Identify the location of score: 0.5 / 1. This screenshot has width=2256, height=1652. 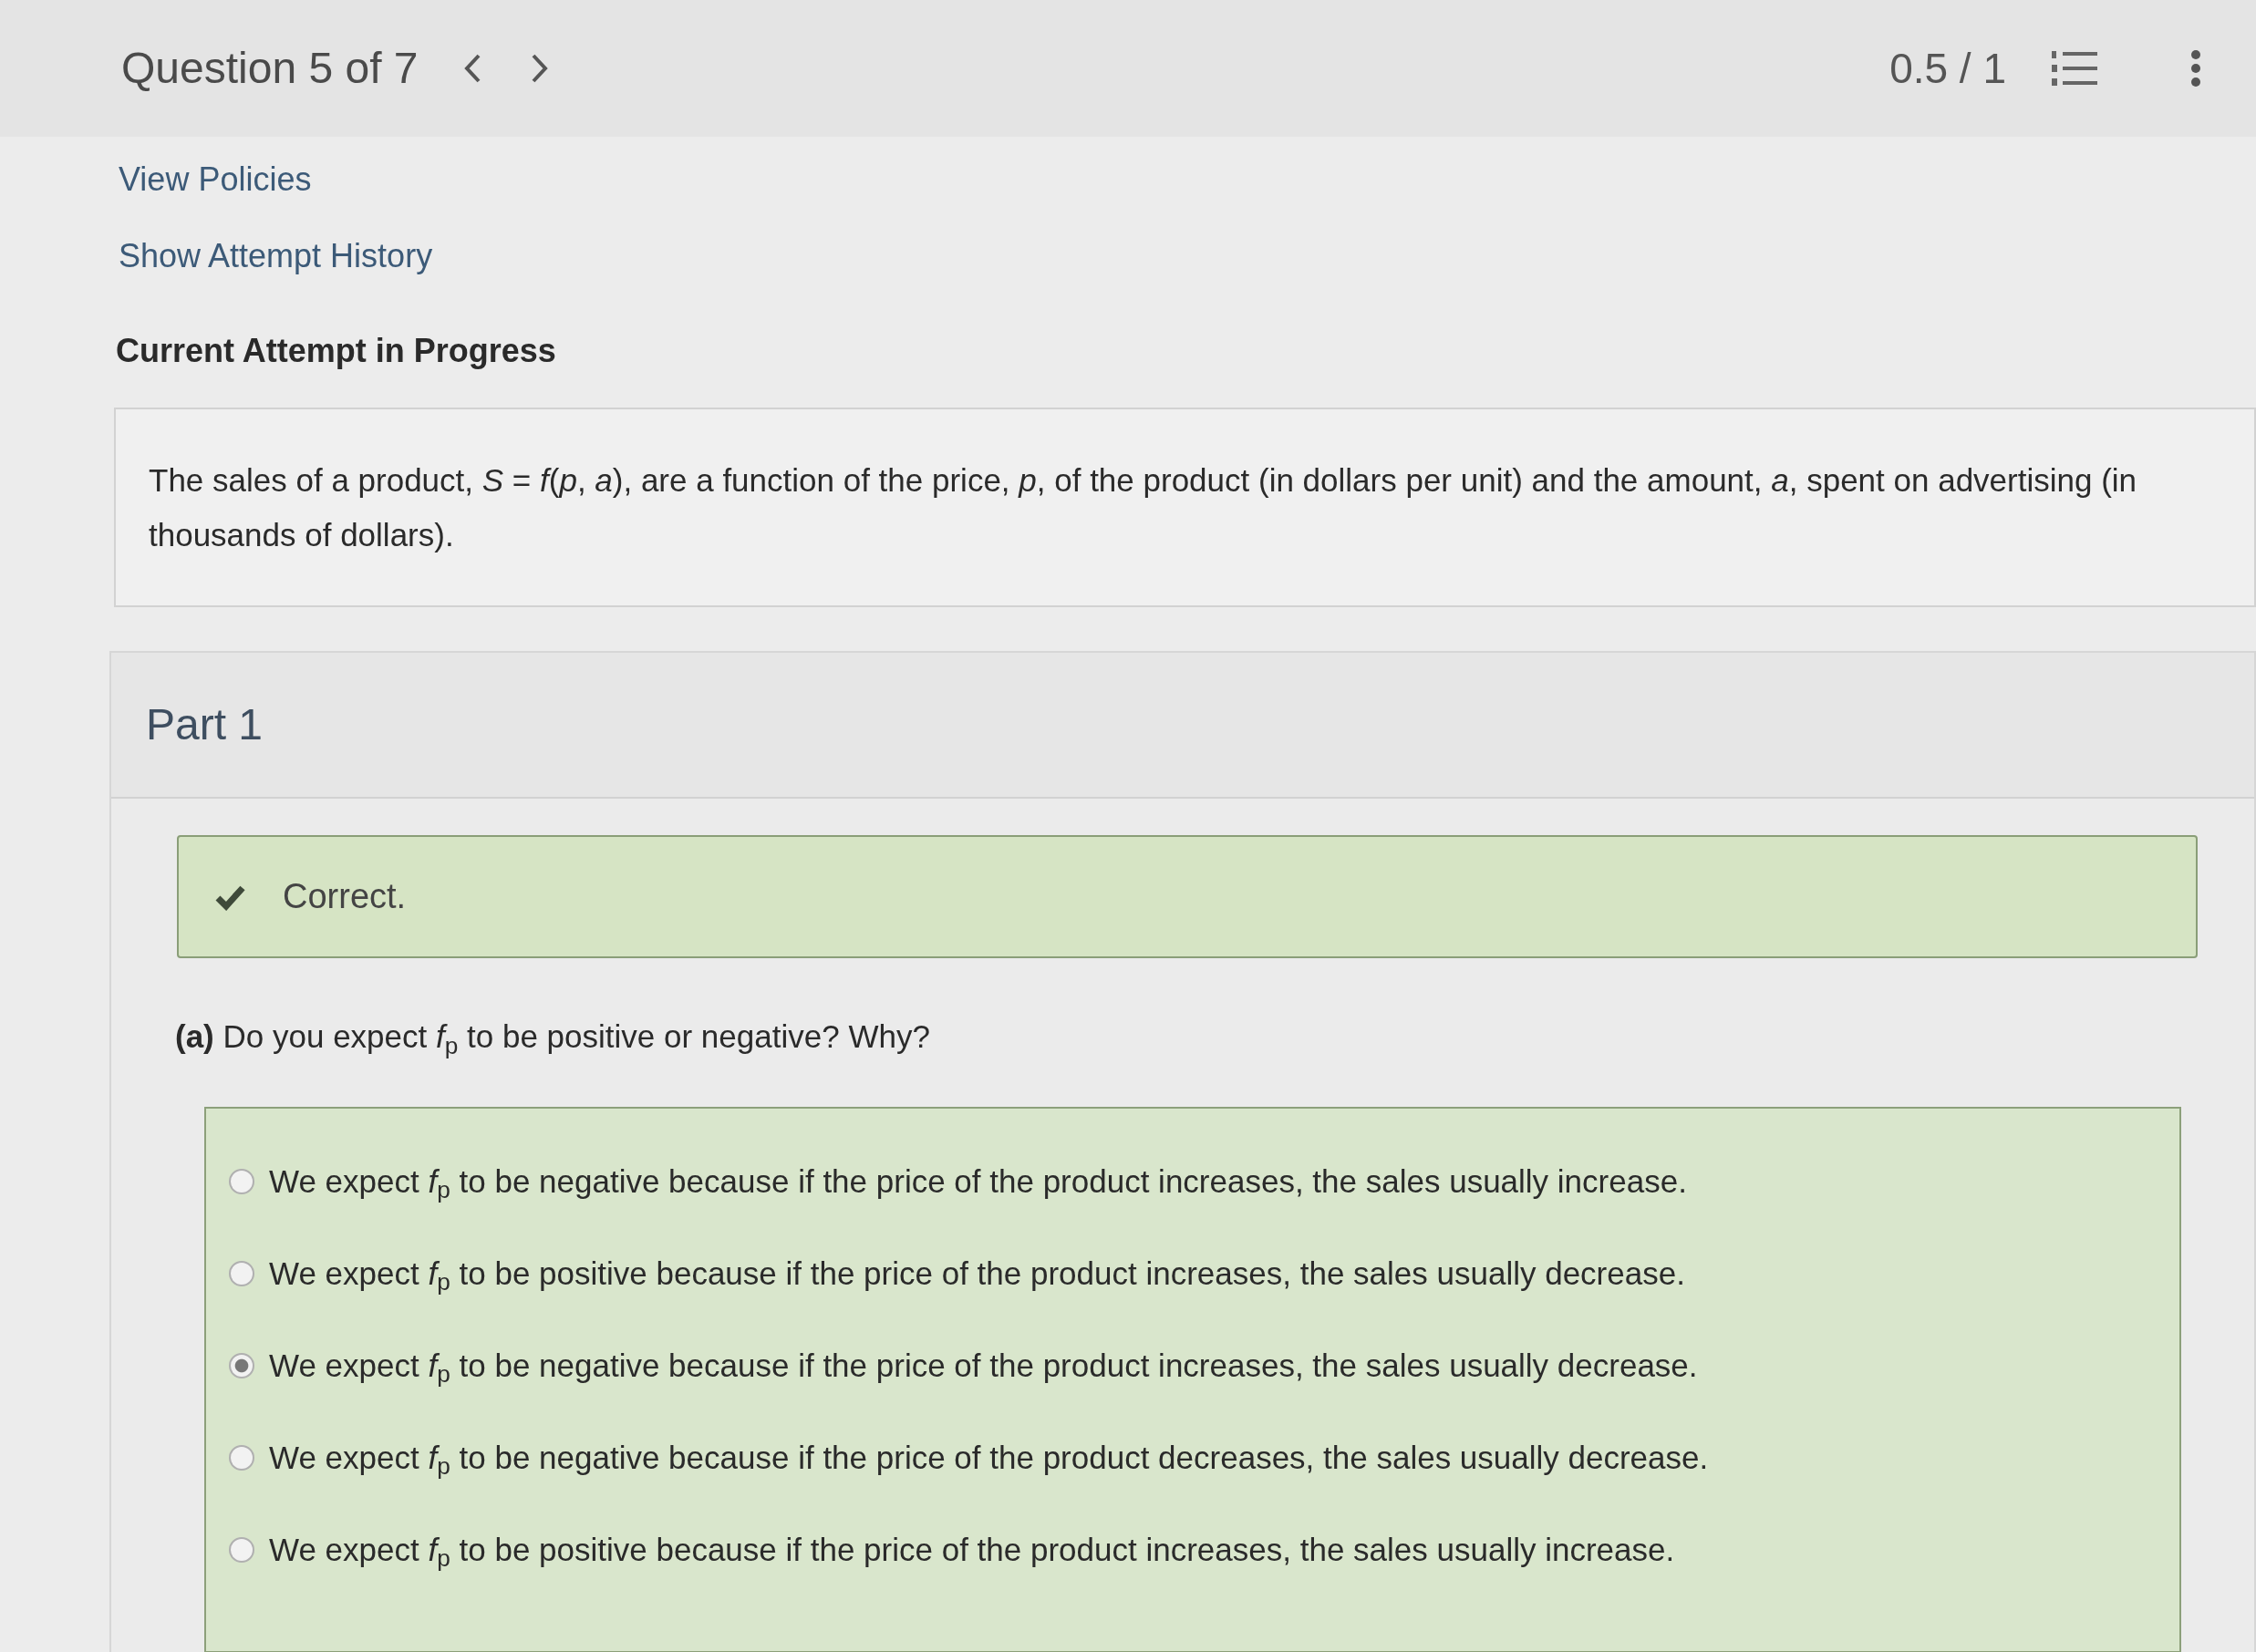
(1947, 68).